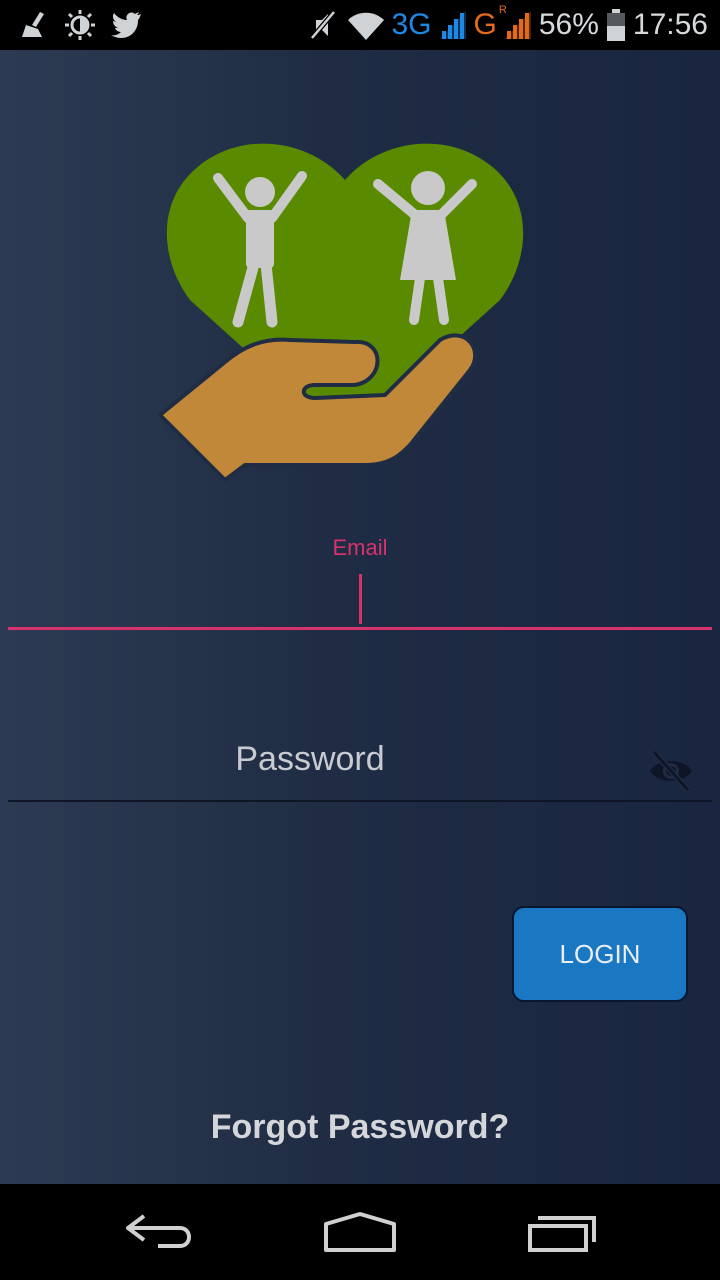 The height and width of the screenshot is (1280, 720). I want to click on clock: 17:56, so click(670, 24).